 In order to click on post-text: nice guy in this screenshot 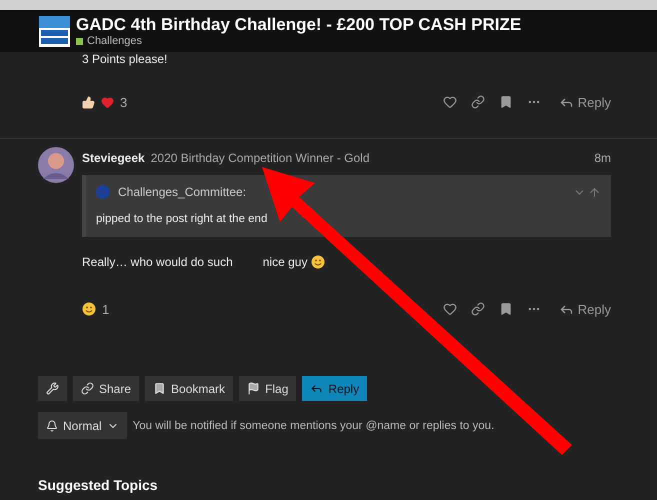, I will do `click(285, 262)`.